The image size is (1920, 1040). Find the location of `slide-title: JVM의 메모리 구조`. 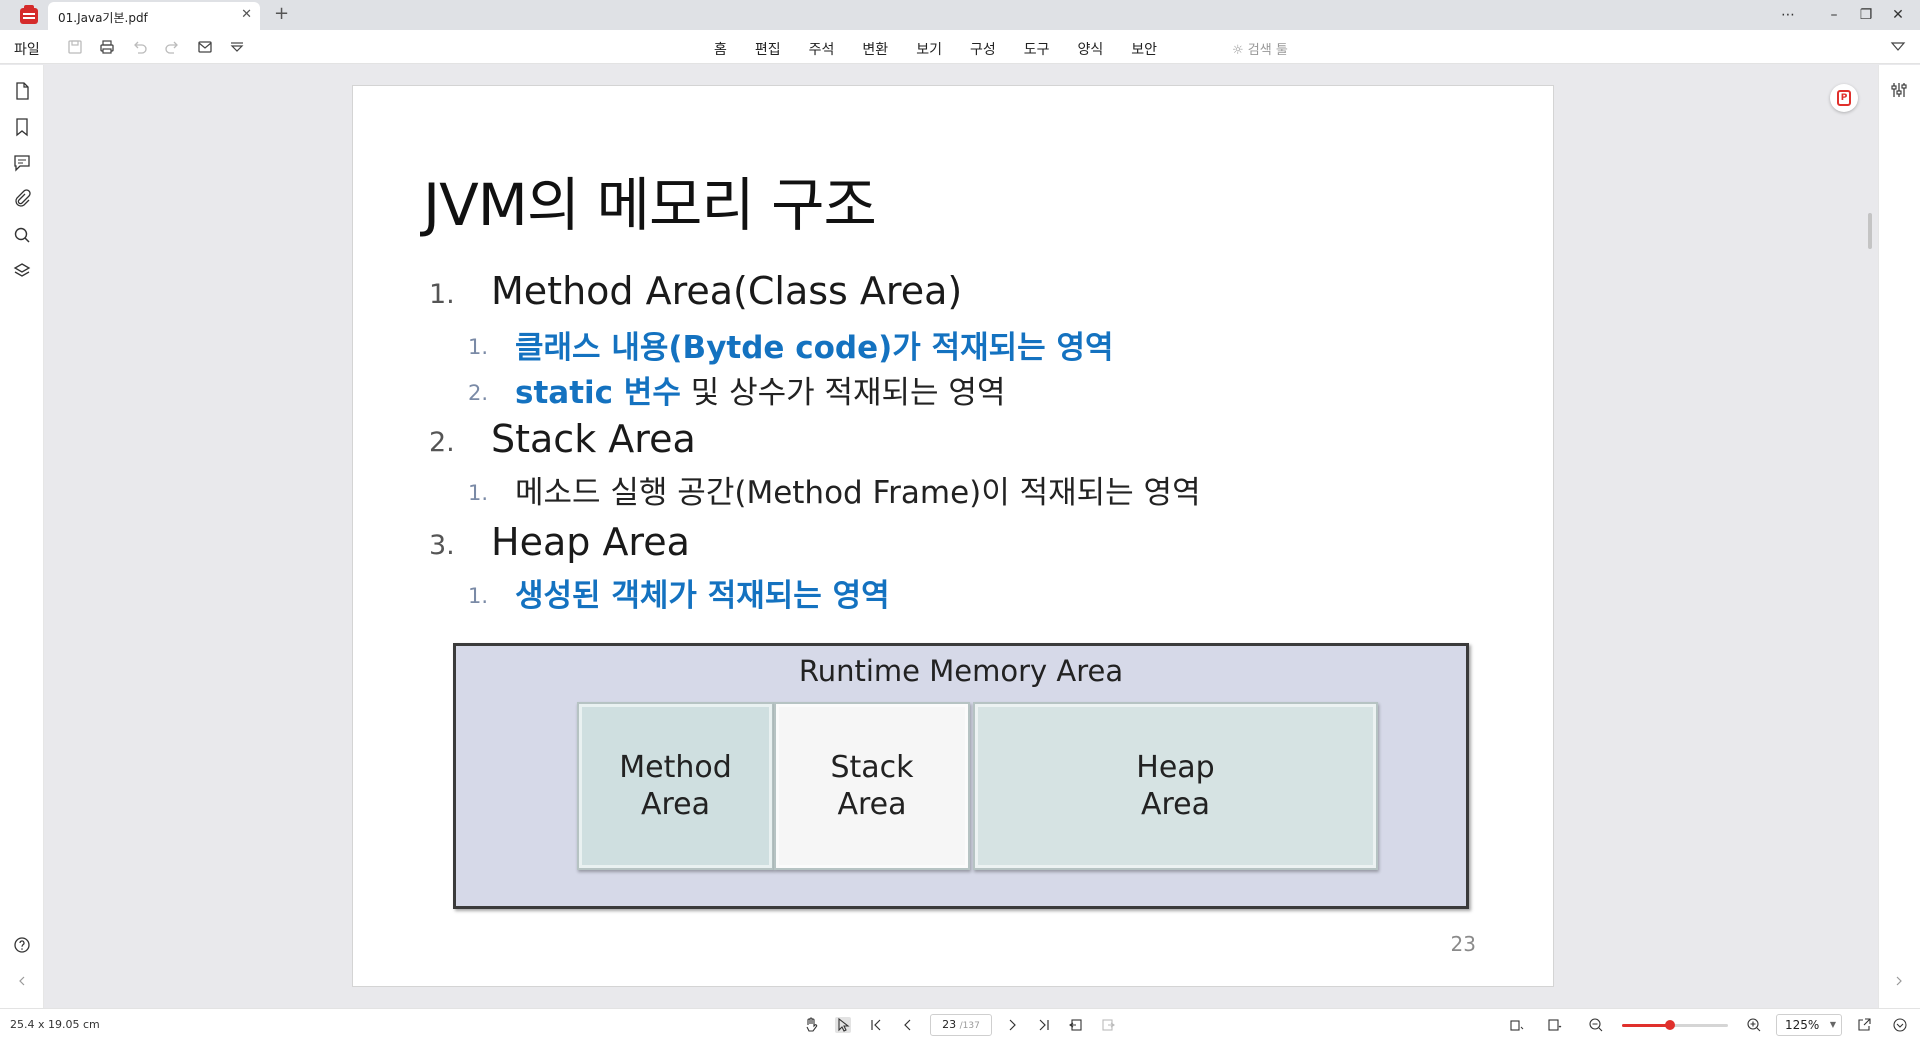

slide-title: JVM의 메모리 구조 is located at coordinates (650, 205).